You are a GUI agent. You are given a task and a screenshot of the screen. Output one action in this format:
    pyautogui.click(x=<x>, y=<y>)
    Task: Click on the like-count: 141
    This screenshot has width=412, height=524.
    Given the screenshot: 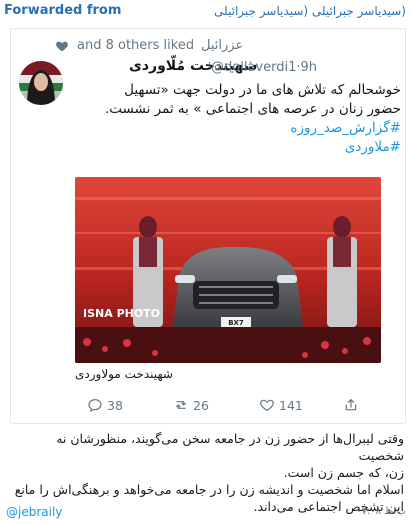 What is the action you would take?
    pyautogui.click(x=291, y=405)
    